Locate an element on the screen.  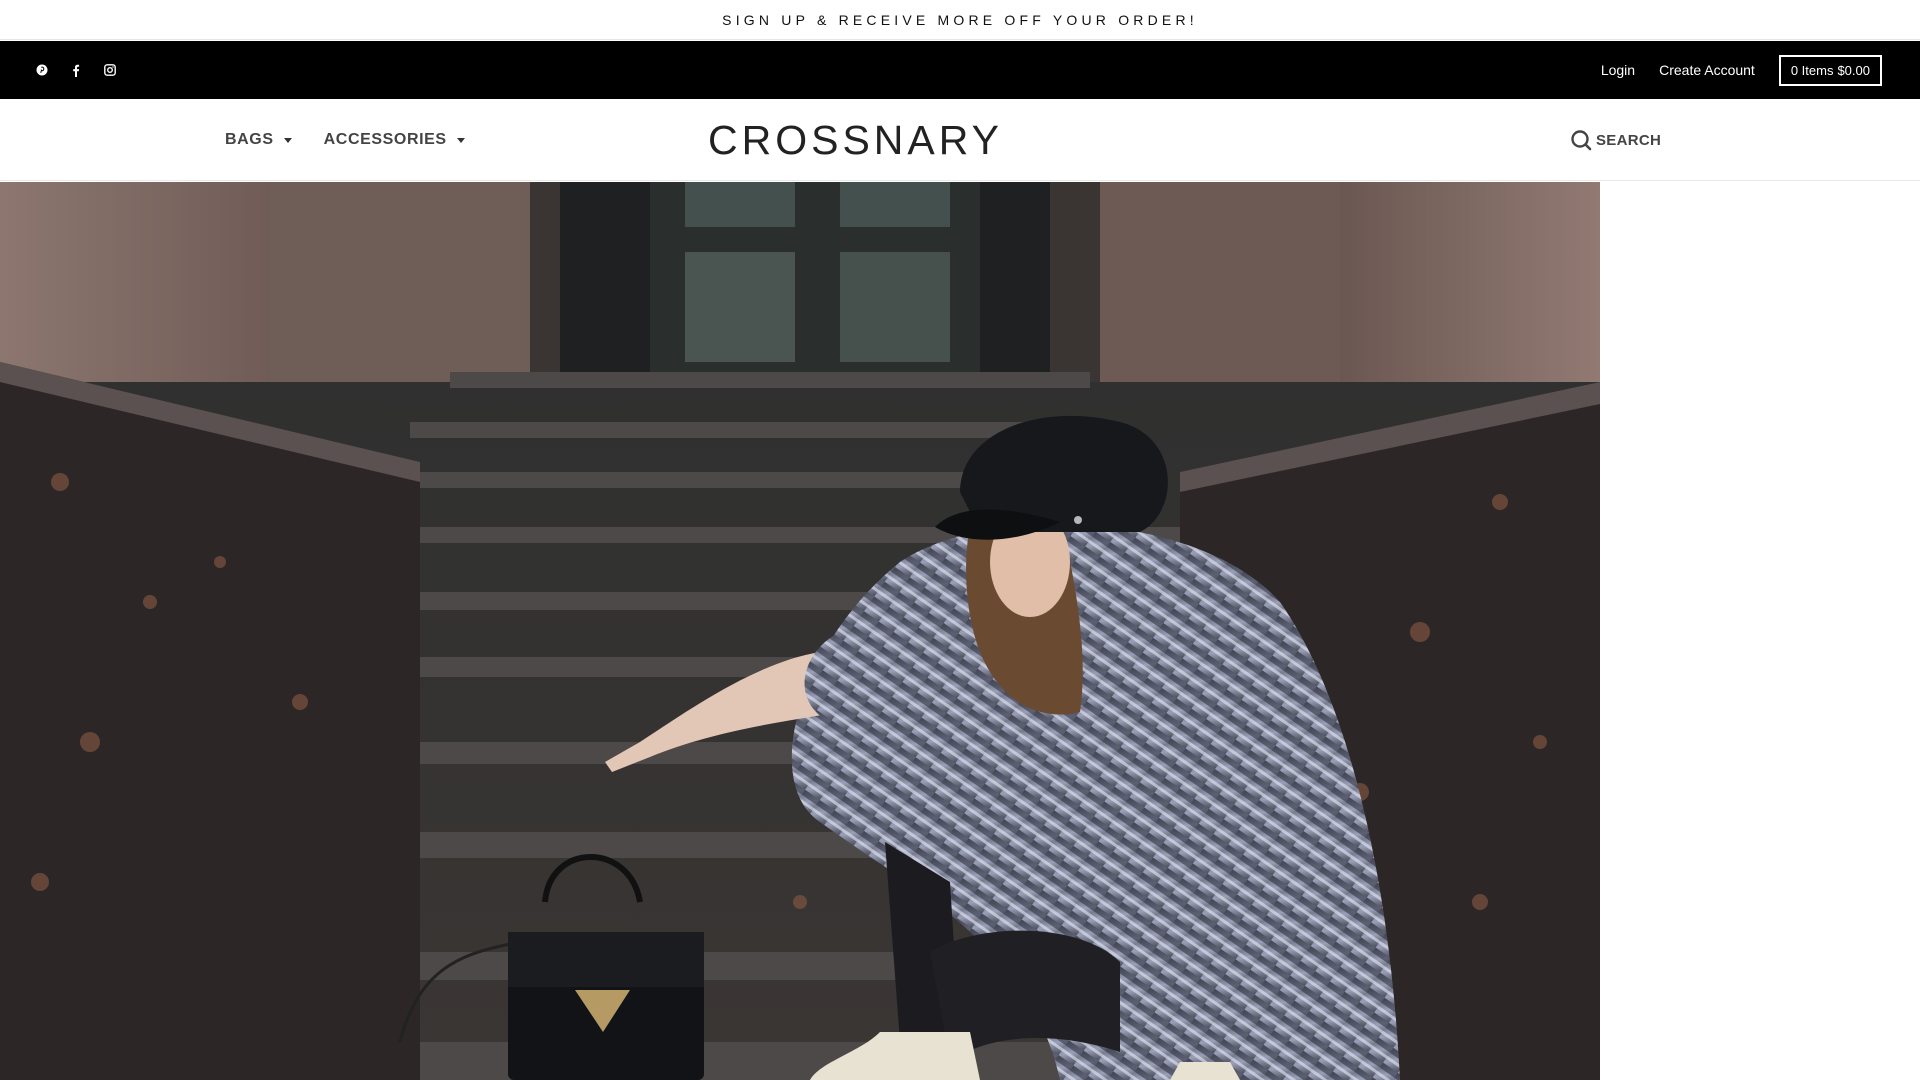
search-button: SEARCH is located at coordinates (1615, 140).